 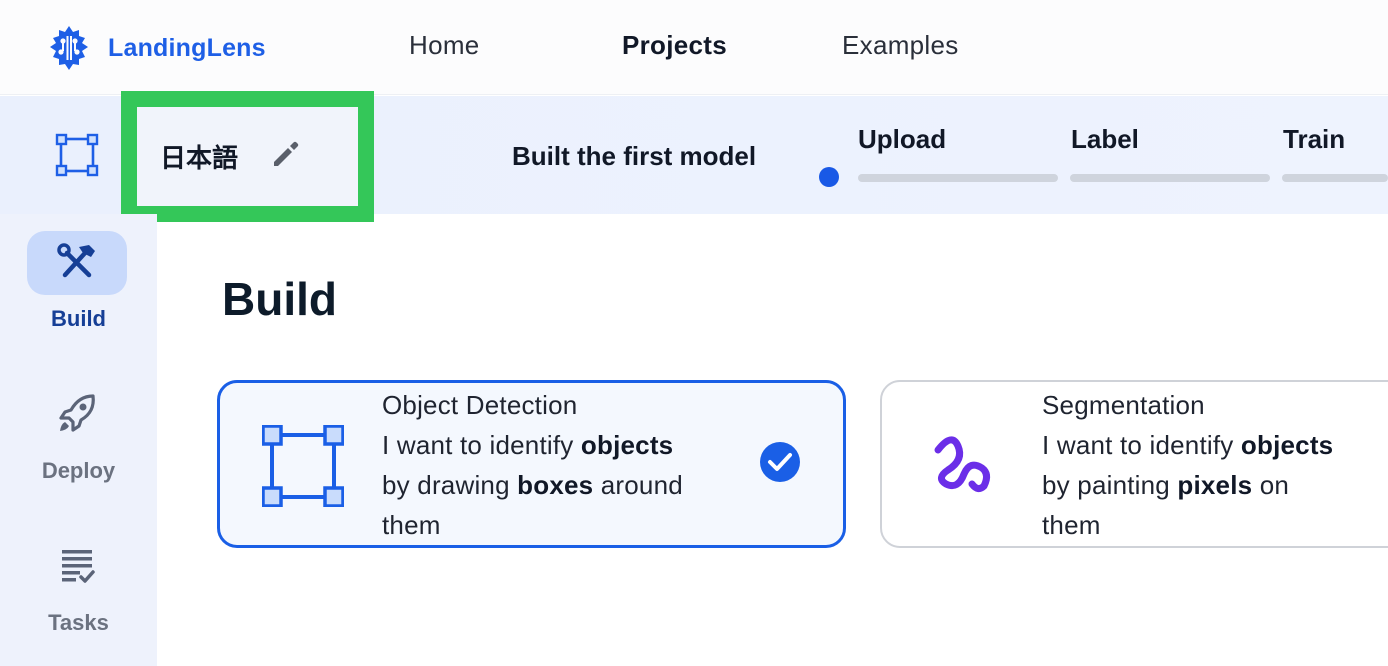 I want to click on project-type-icon, so click(x=77, y=155).